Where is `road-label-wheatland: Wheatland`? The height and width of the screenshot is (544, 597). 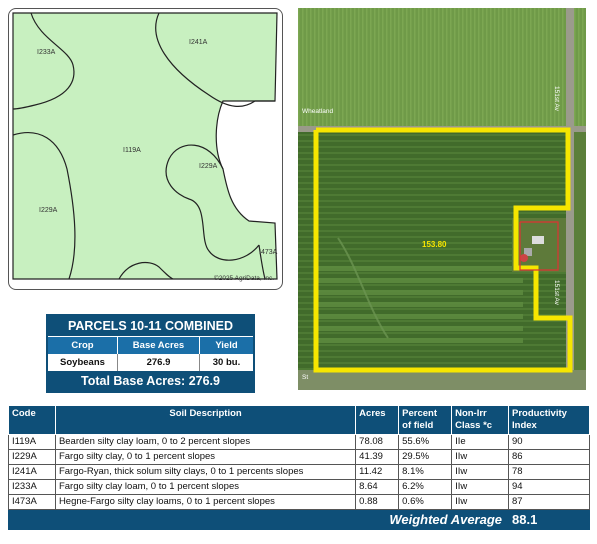 road-label-wheatland: Wheatland is located at coordinates (318, 111).